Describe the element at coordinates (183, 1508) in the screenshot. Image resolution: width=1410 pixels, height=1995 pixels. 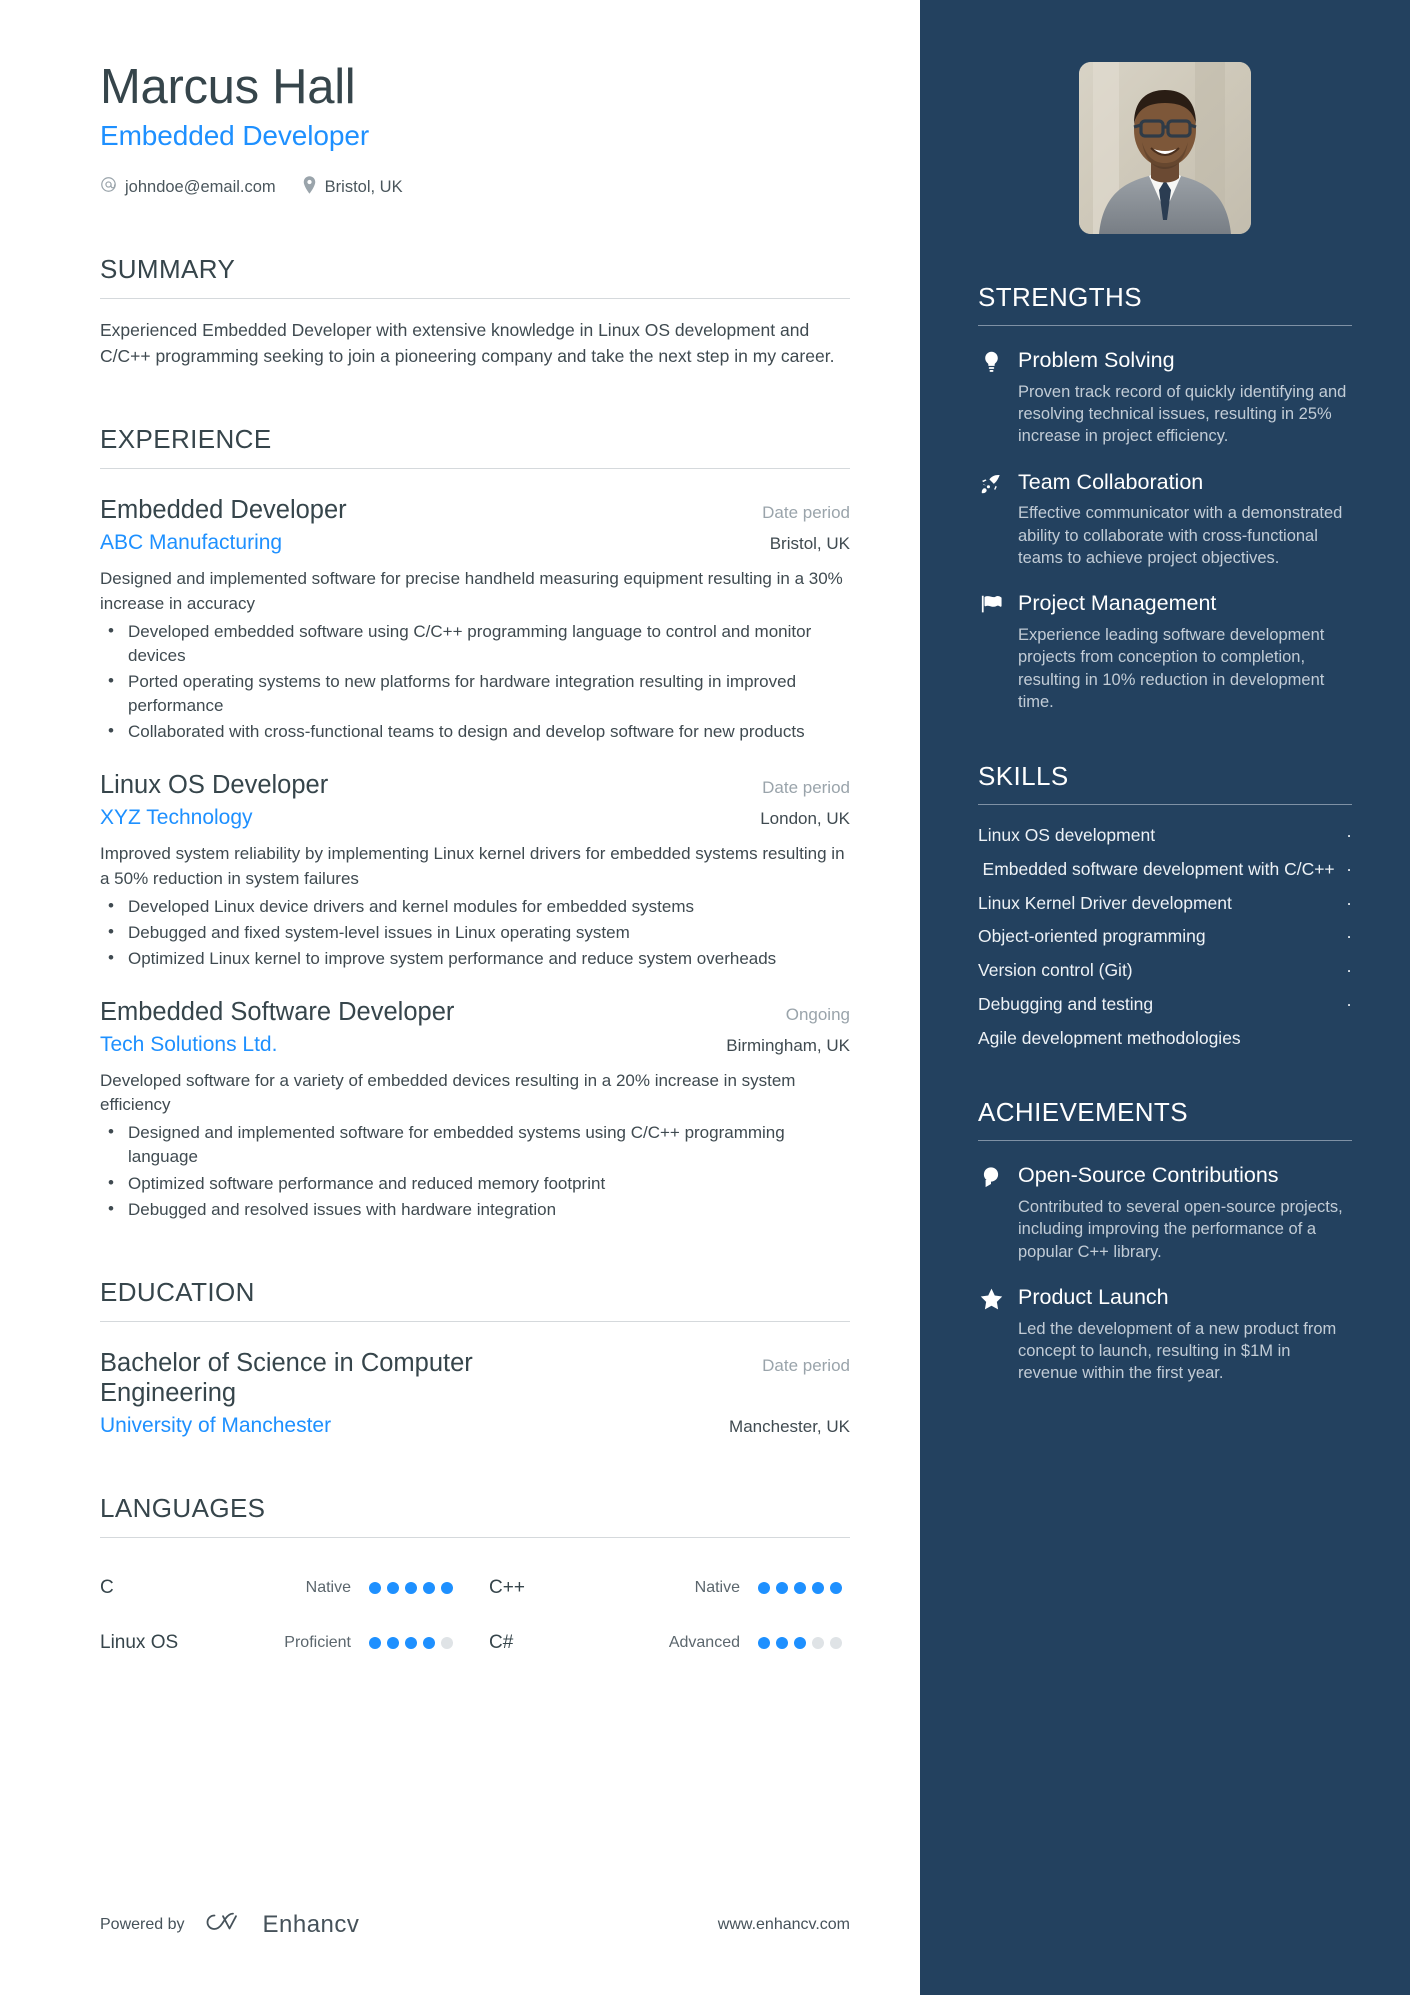
I see `section-title-languages: LANGUAGES` at that location.